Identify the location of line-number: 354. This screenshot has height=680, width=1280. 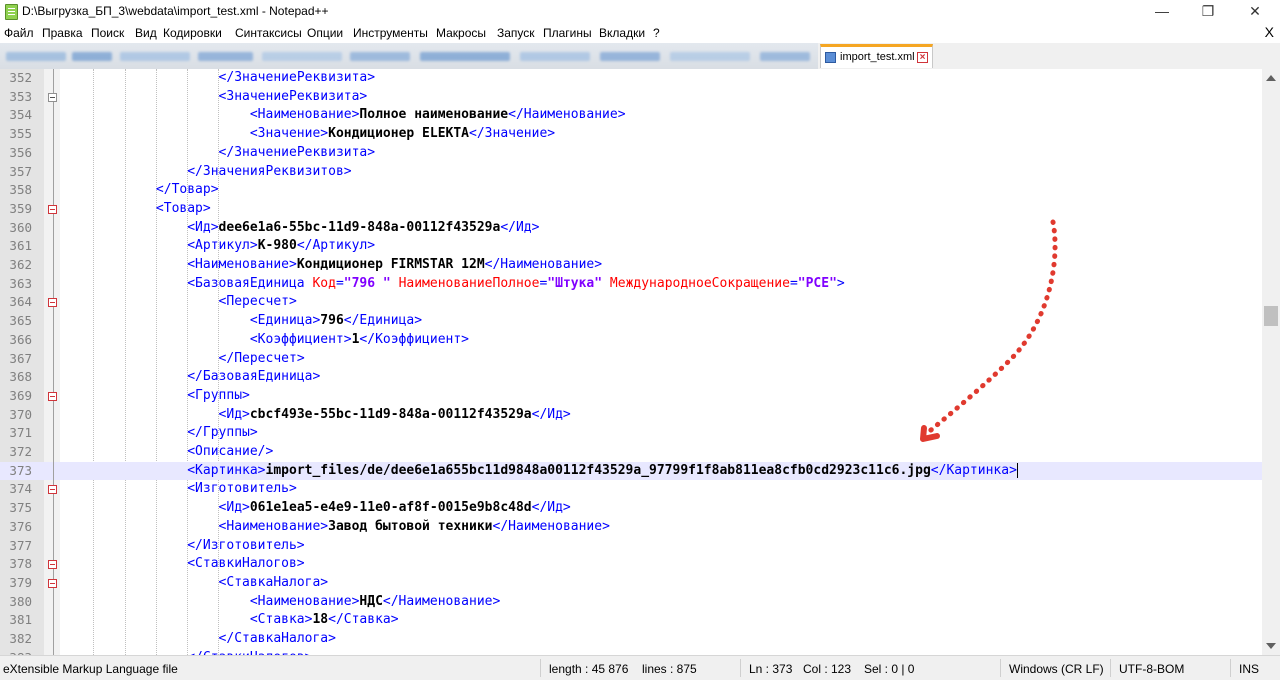
(20, 115).